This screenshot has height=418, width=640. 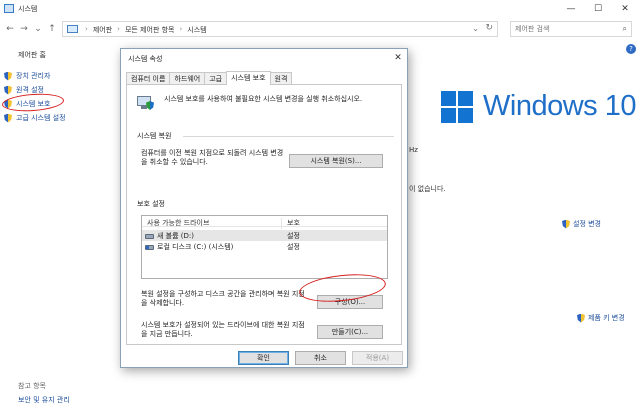 I want to click on system-drive-icon, so click(x=149, y=247).